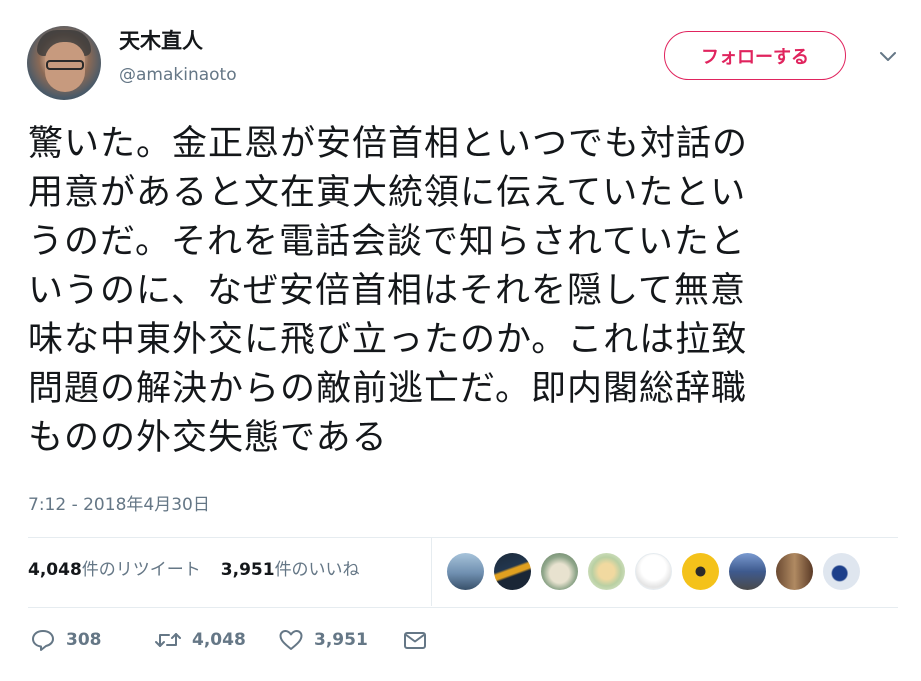 This screenshot has height=681, width=921. What do you see at coordinates (431, 571) in the screenshot?
I see `stats-separator` at bounding box center [431, 571].